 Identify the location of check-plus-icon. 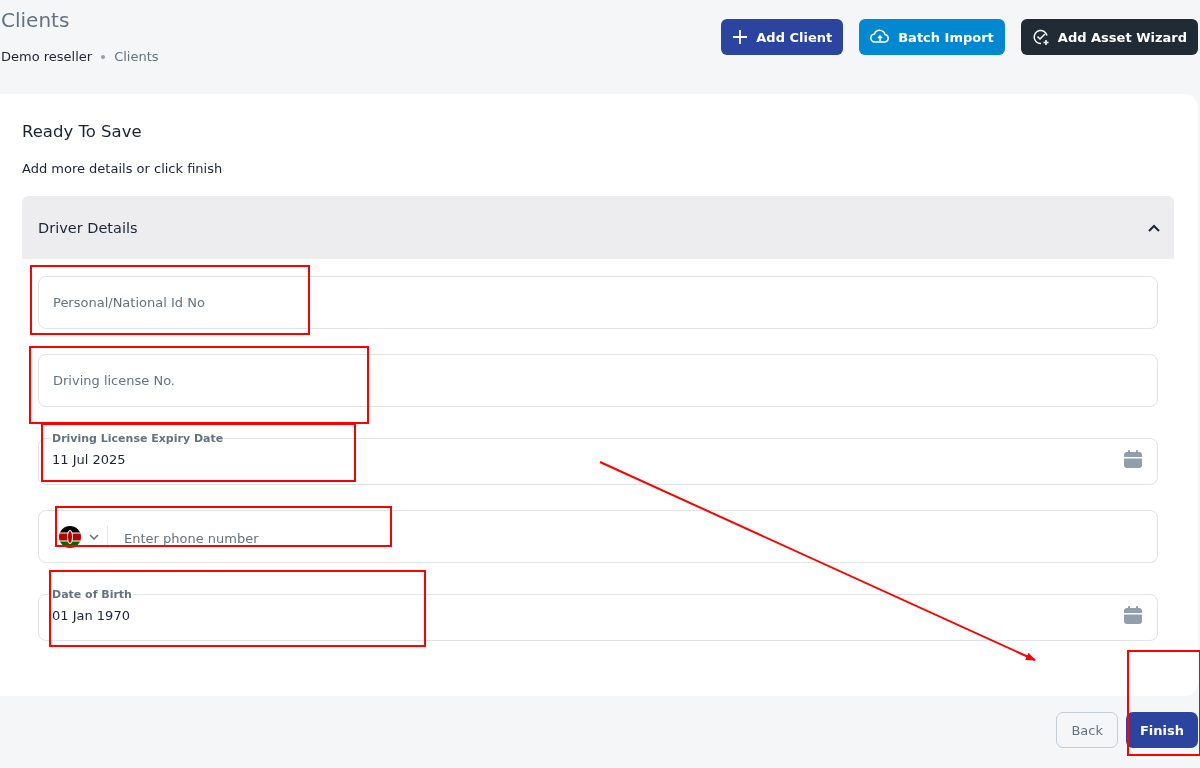
(1040, 37).